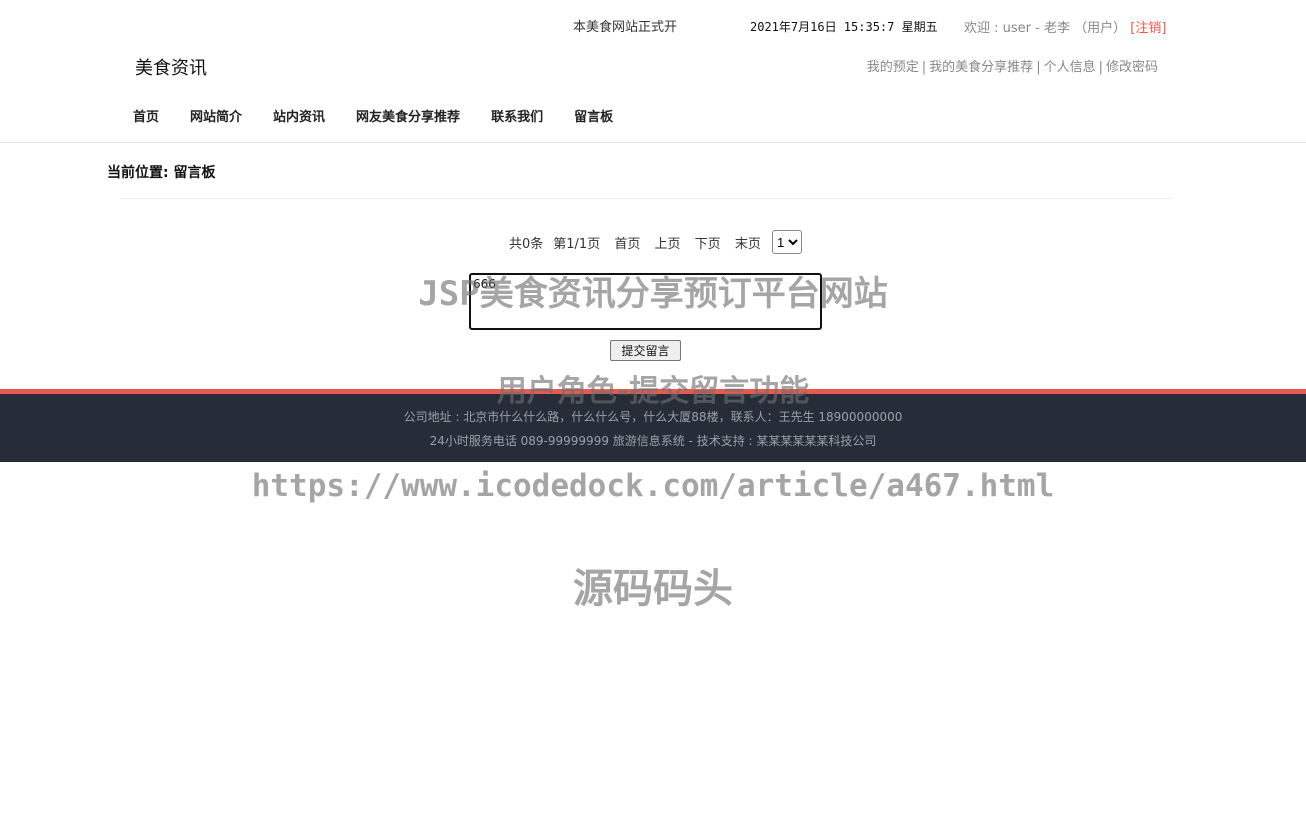 The width and height of the screenshot is (1306, 818). What do you see at coordinates (983, 28) in the screenshot?
I see `welcome-prefix: 欢迎 :` at bounding box center [983, 28].